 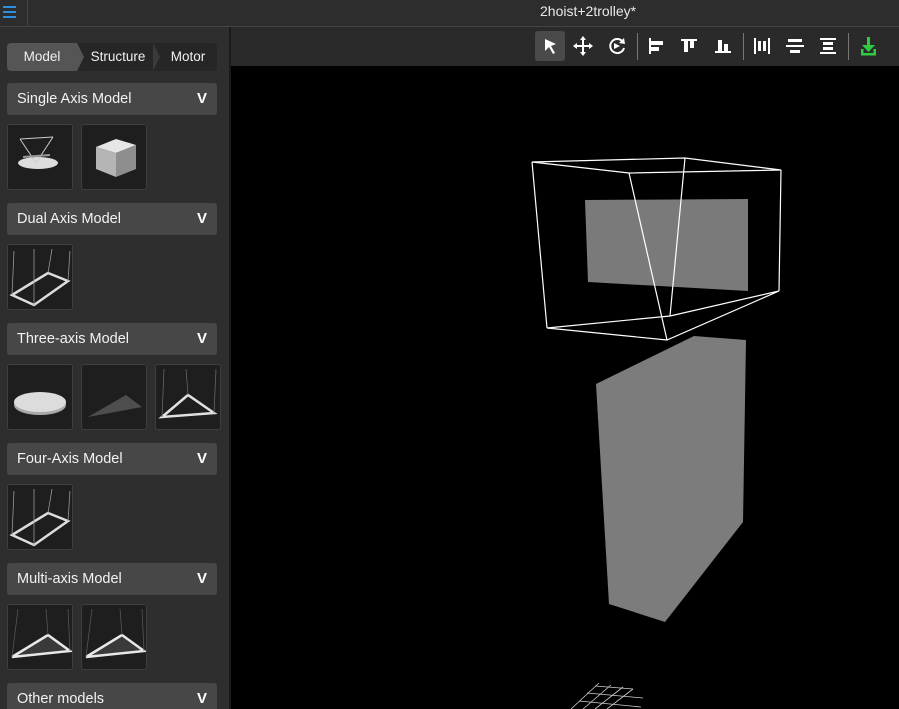 I want to click on disc-model-thumb, so click(x=40, y=397).